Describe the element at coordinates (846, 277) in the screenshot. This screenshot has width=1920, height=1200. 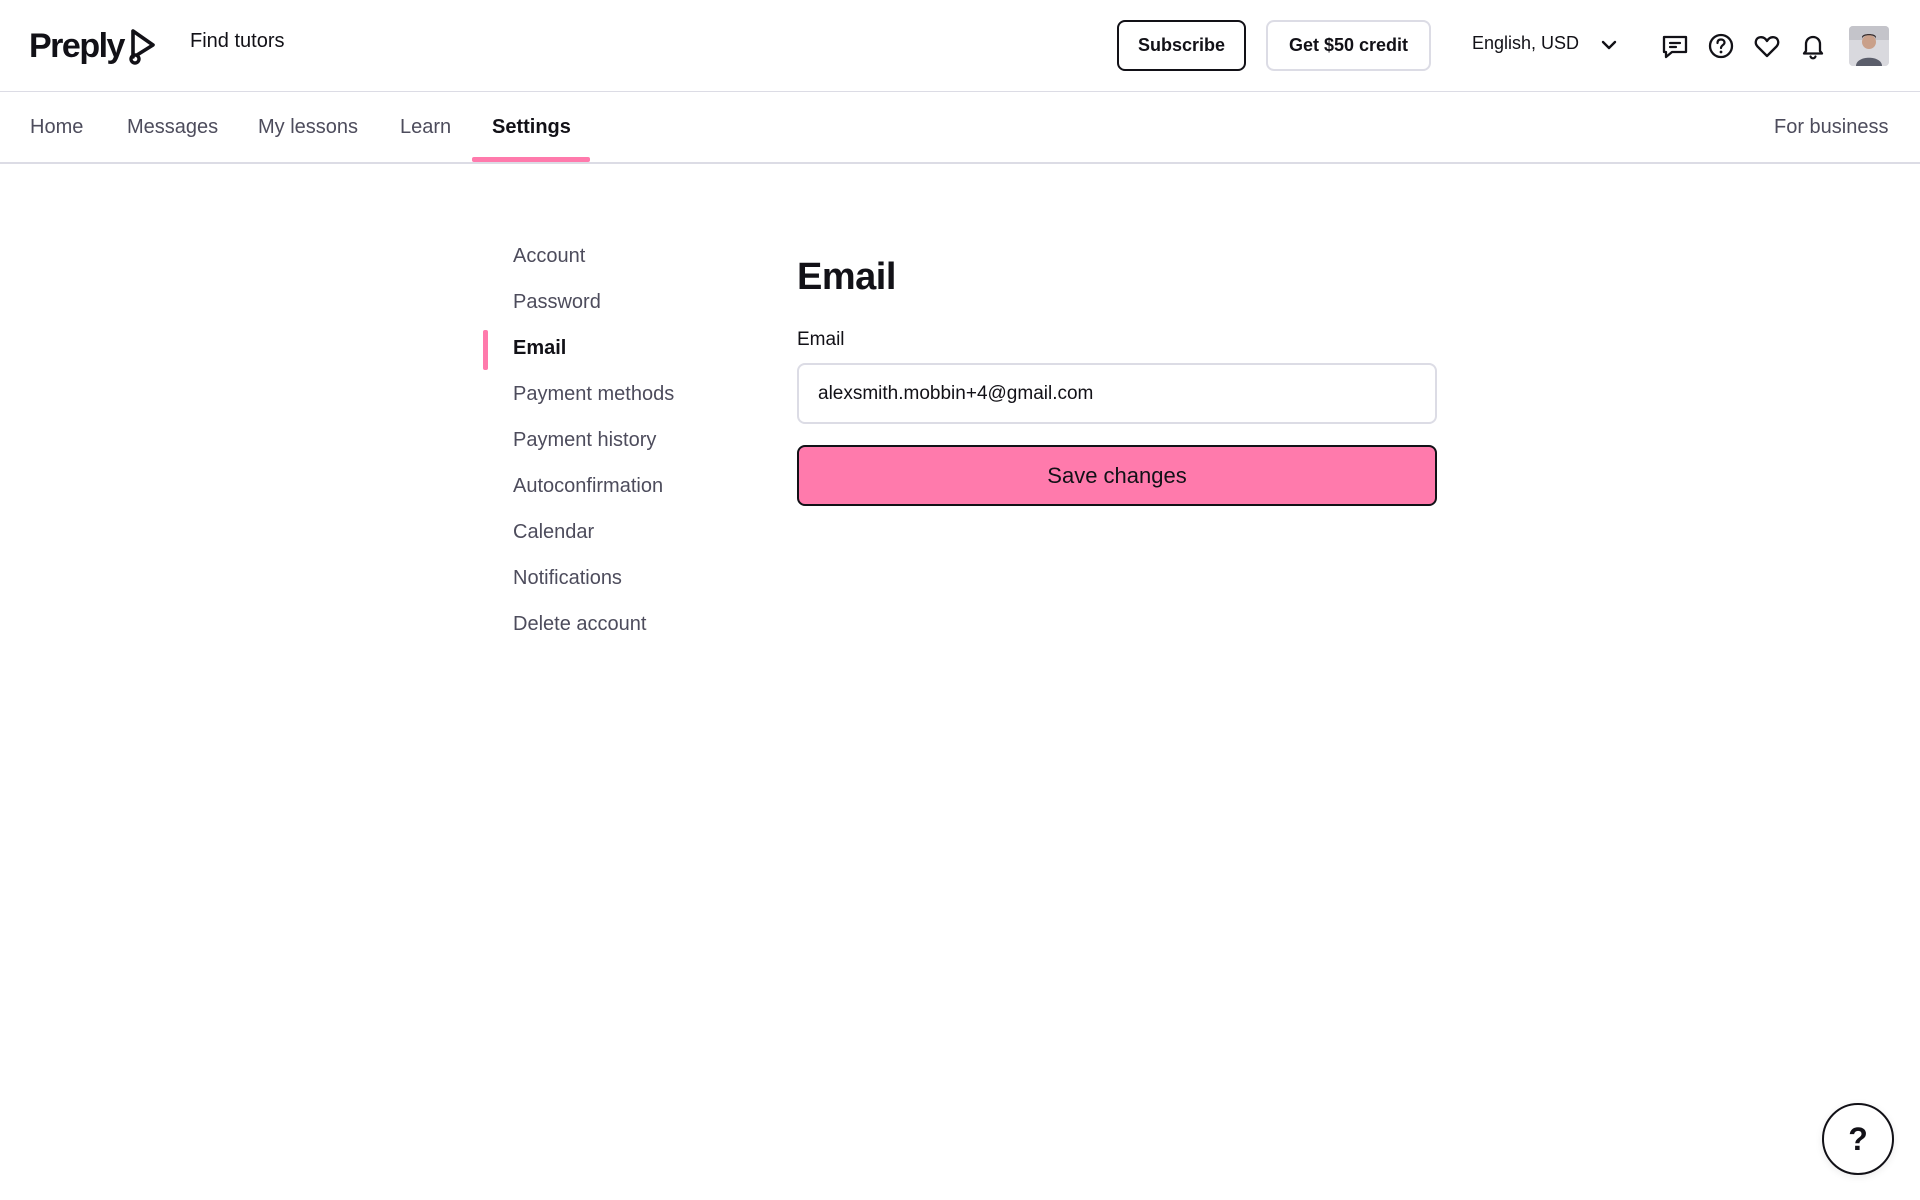
I see `page-title: Email` at that location.